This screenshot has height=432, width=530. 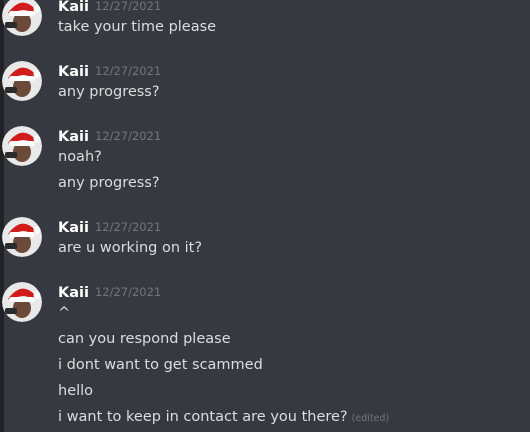 What do you see at coordinates (130, 248) in the screenshot?
I see `message-text: are u working on it?` at bounding box center [130, 248].